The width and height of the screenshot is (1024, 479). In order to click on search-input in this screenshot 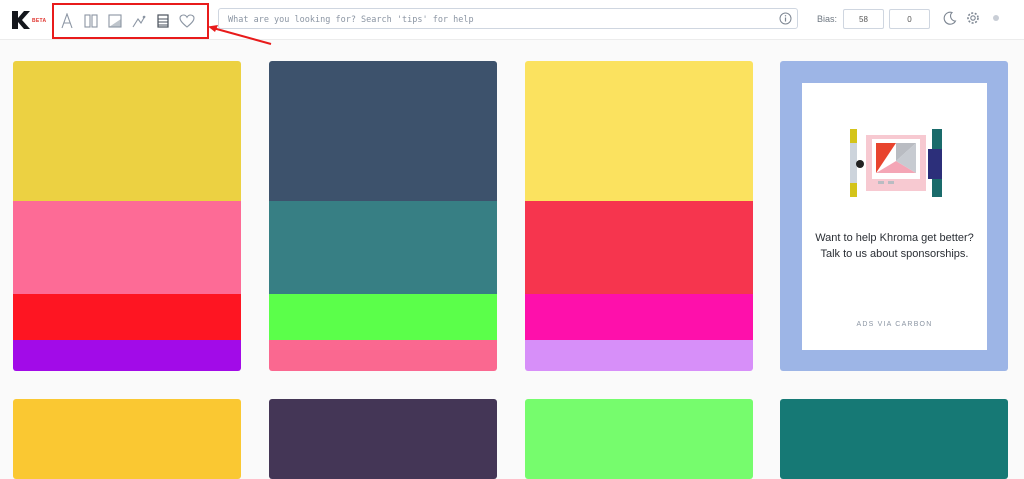, I will do `click(498, 20)`.